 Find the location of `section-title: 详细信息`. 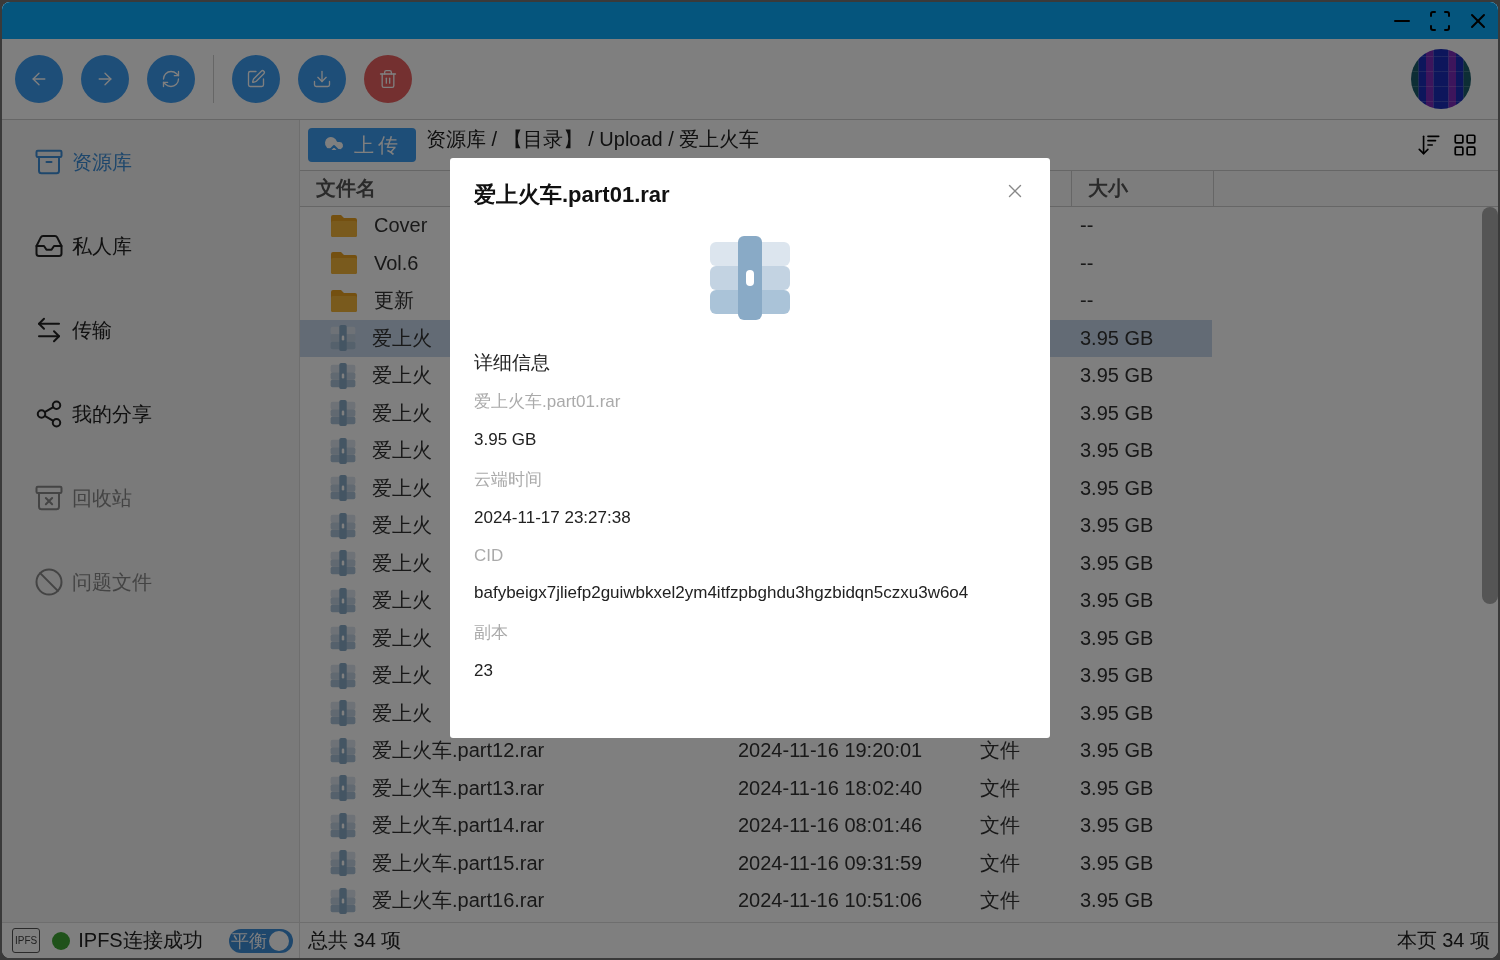

section-title: 详细信息 is located at coordinates (512, 363).